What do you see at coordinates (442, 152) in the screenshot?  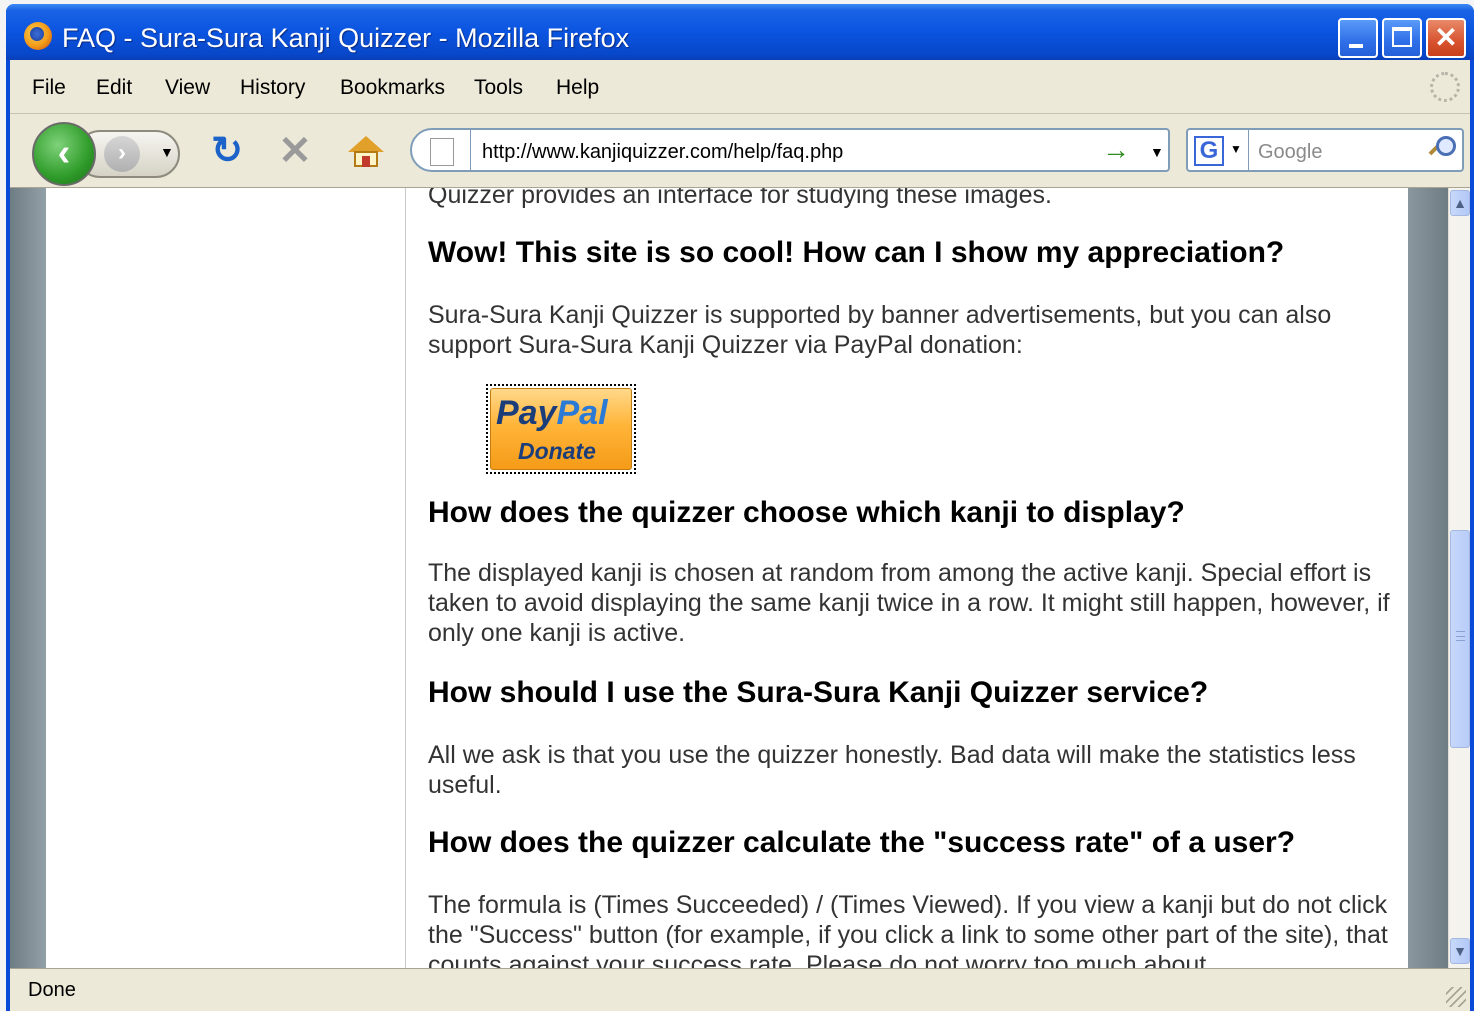 I see `page-favicon-icon` at bounding box center [442, 152].